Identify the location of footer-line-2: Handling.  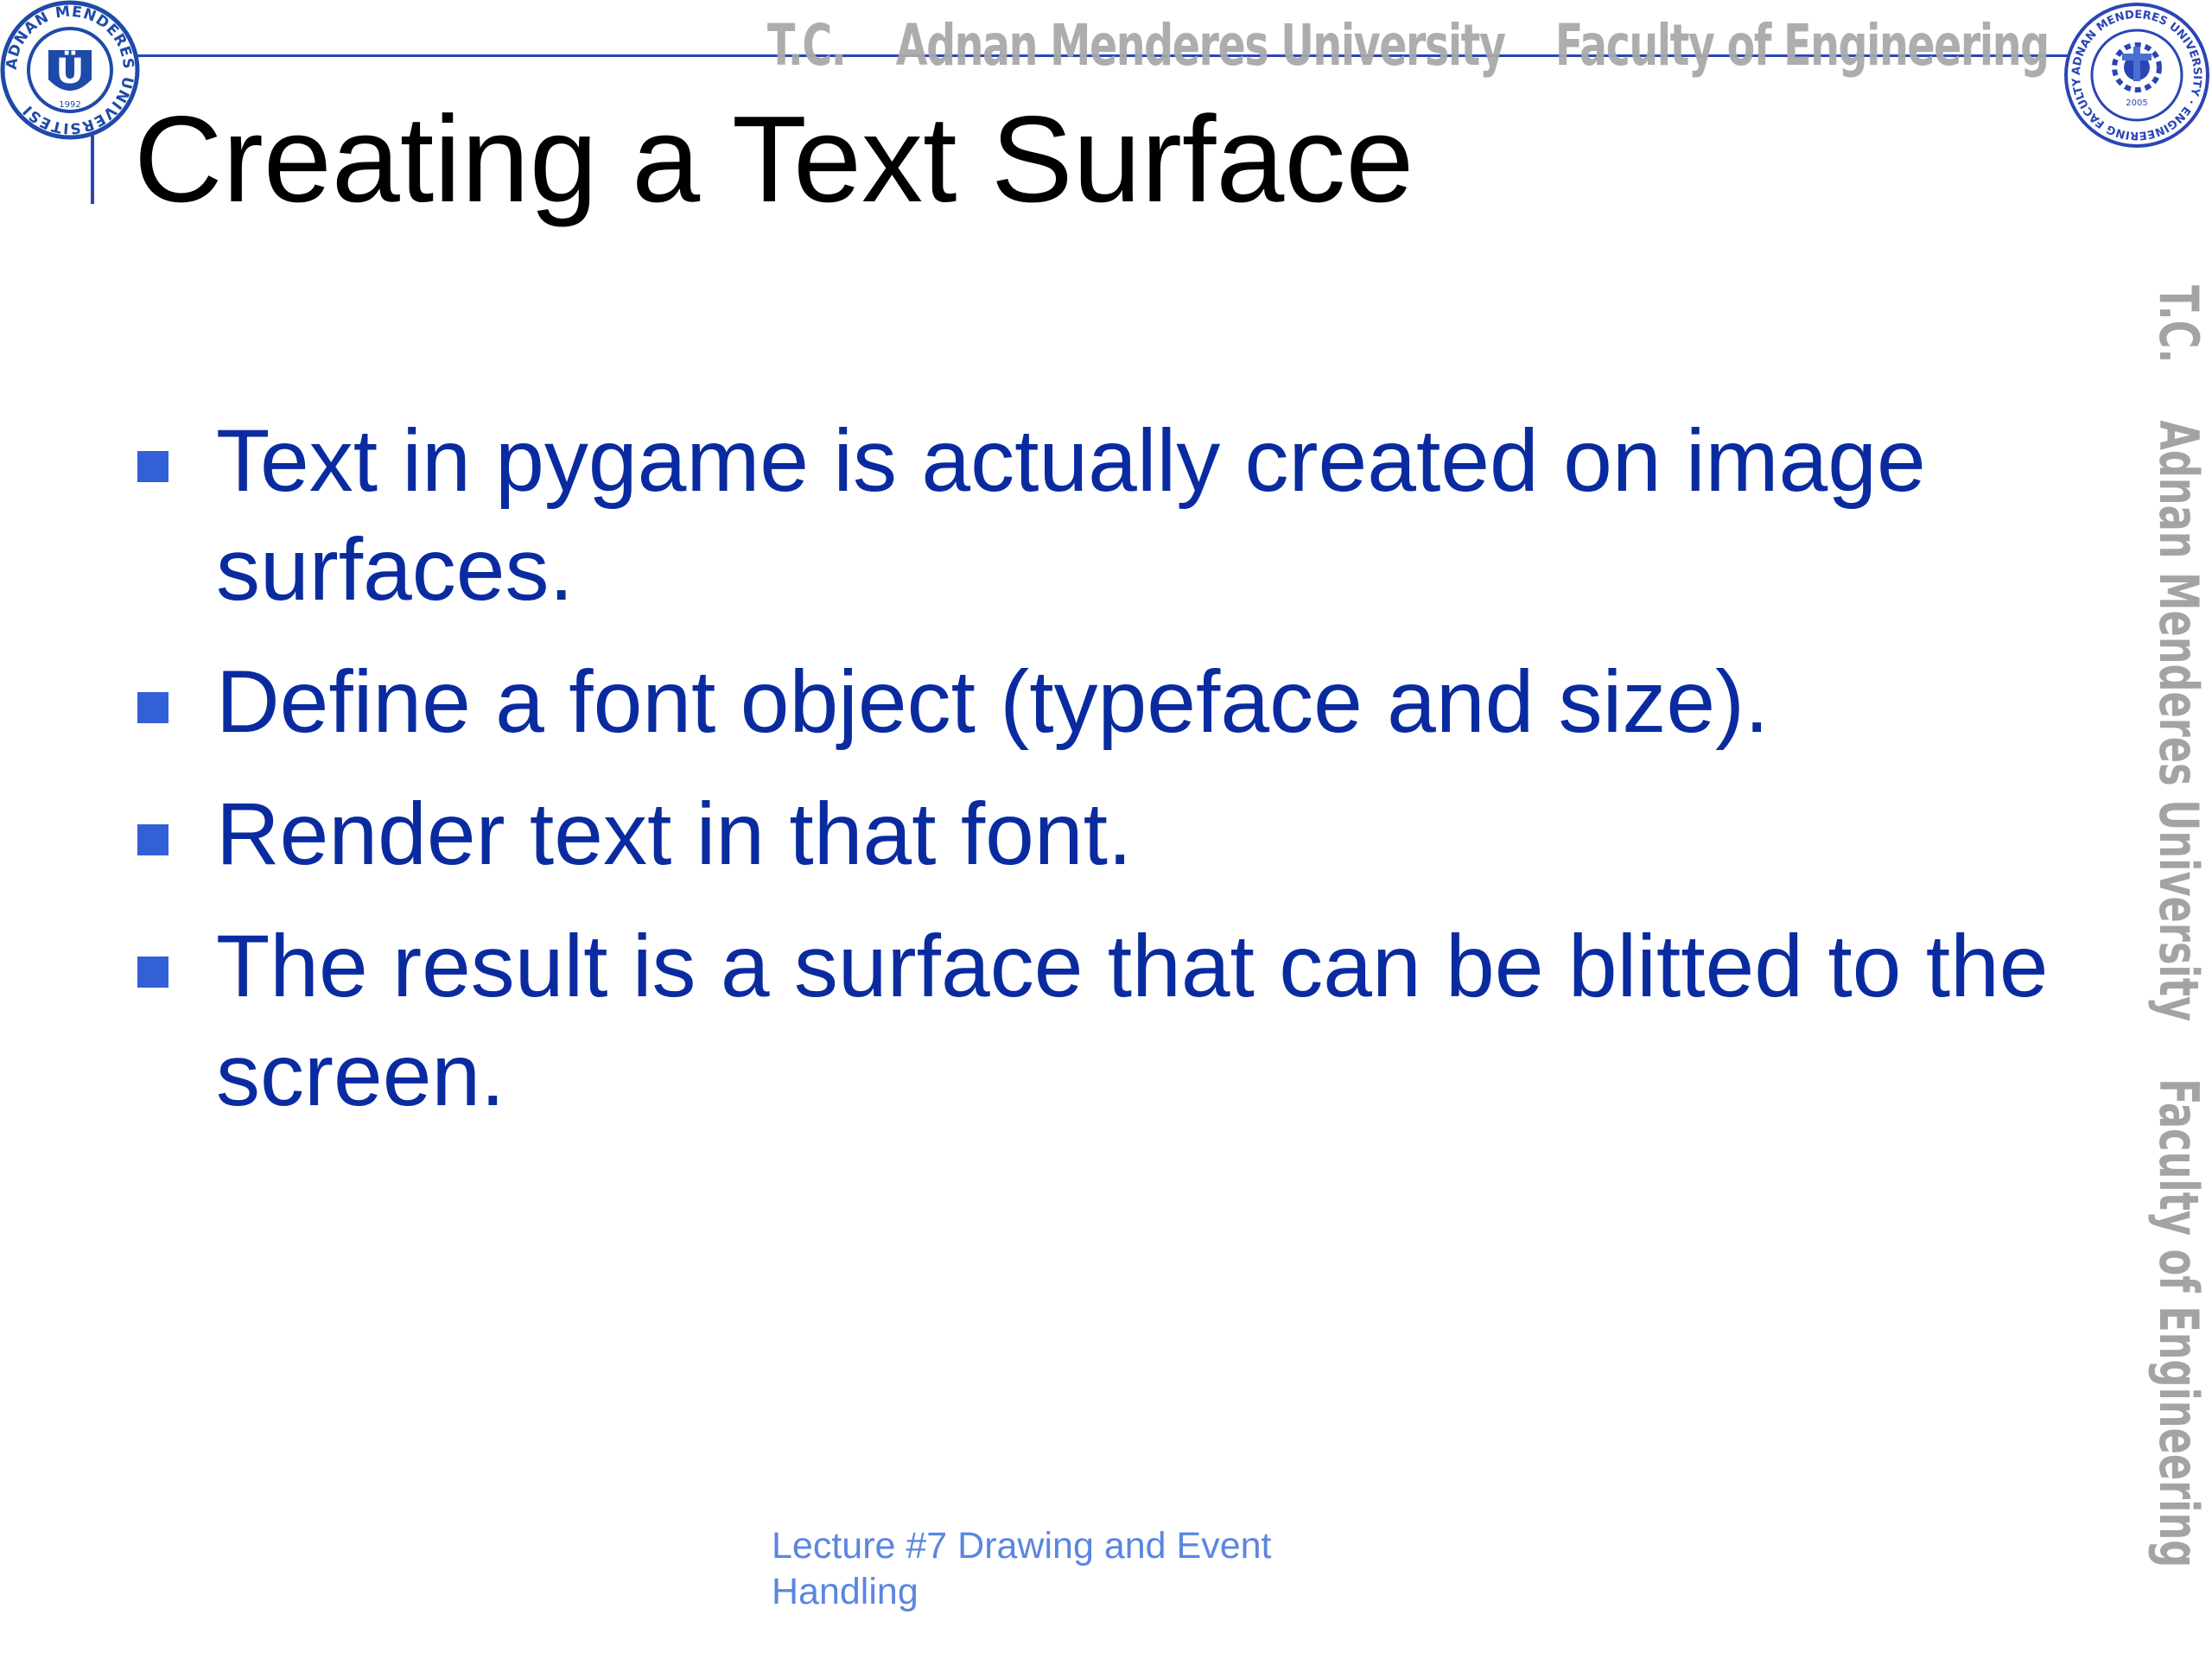
(845, 1591).